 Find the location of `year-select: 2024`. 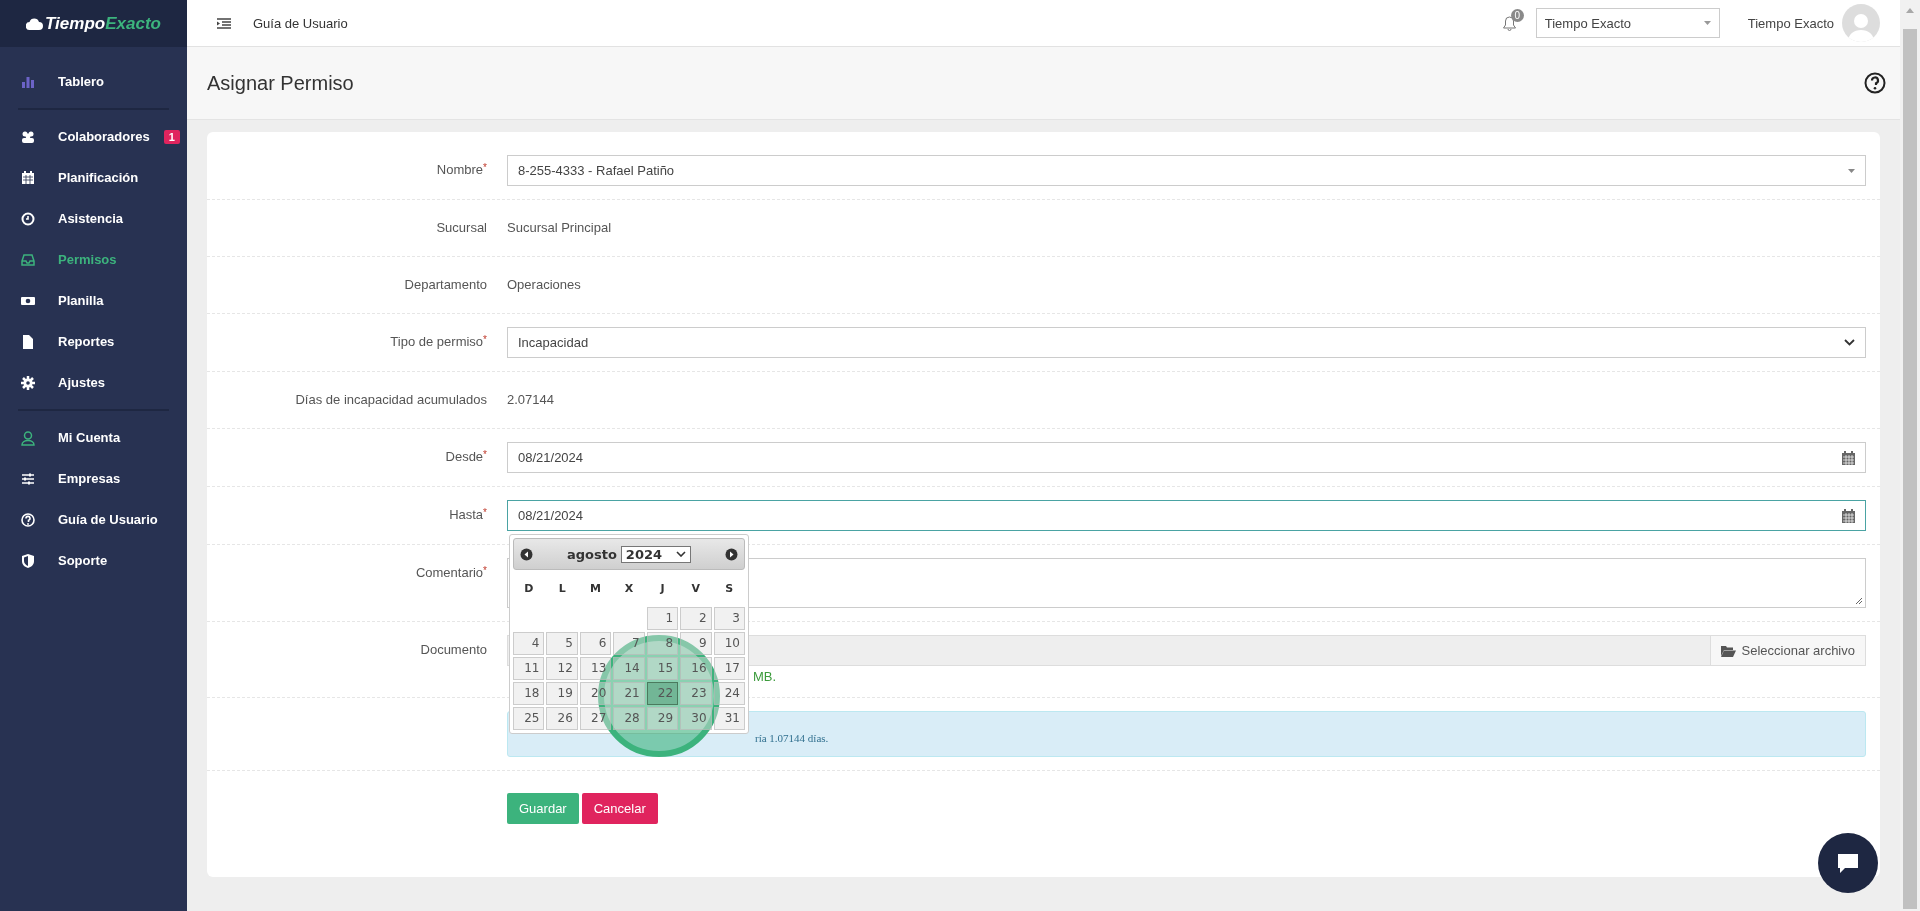

year-select: 2024 is located at coordinates (656, 554).